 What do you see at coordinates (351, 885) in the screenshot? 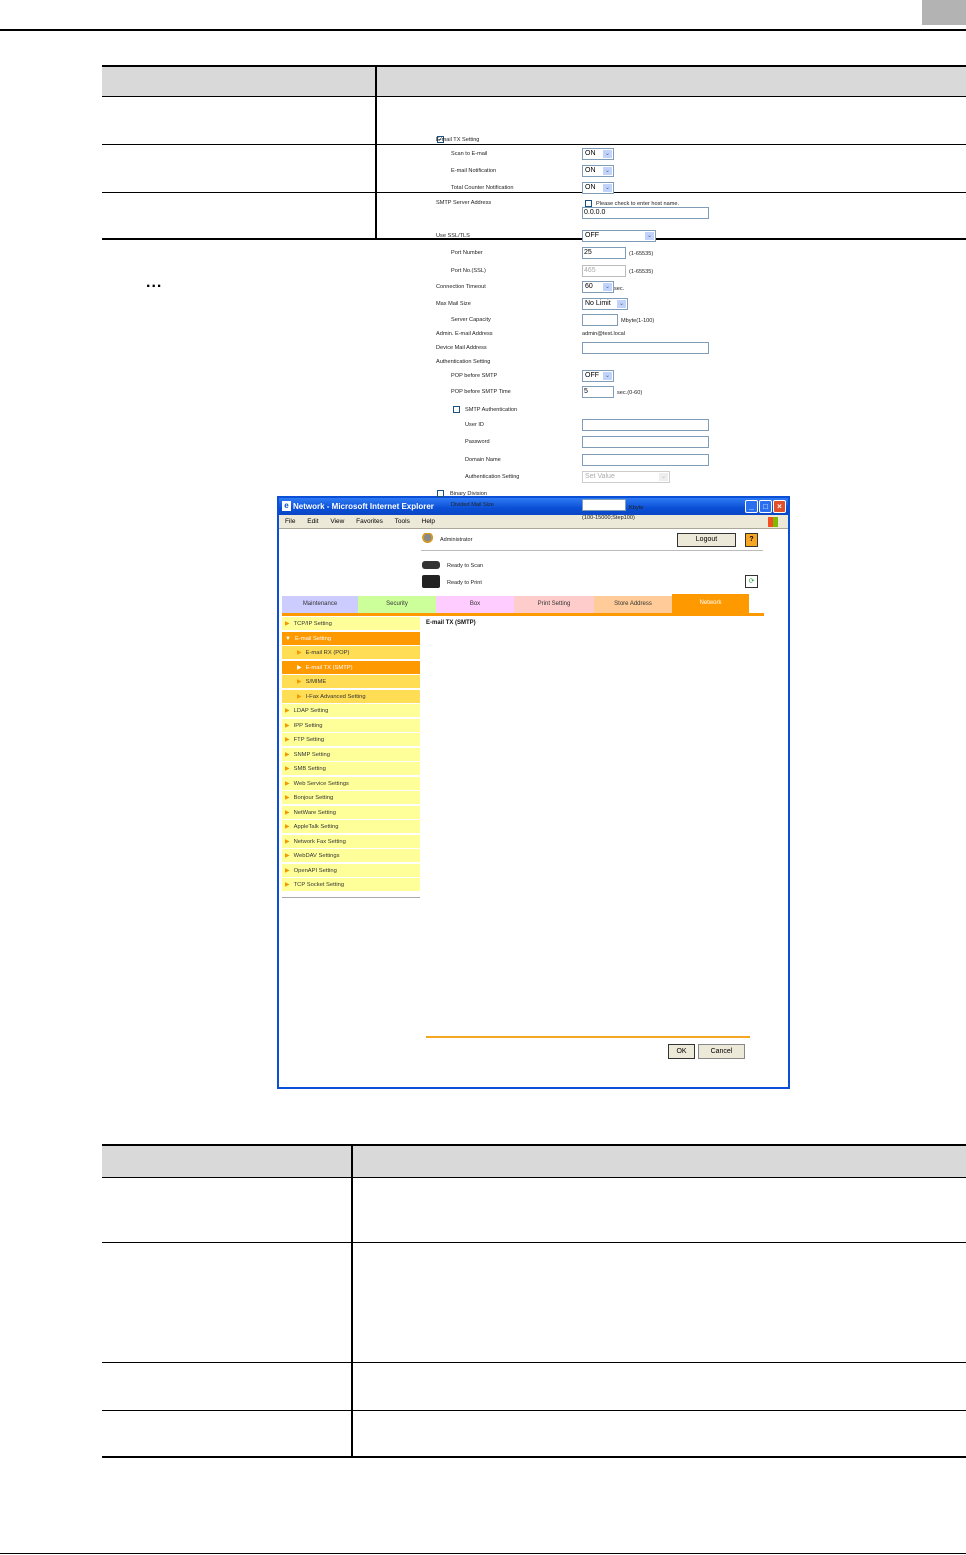
I see `sidebar-item: ▶ TCP Socket Setting` at bounding box center [351, 885].